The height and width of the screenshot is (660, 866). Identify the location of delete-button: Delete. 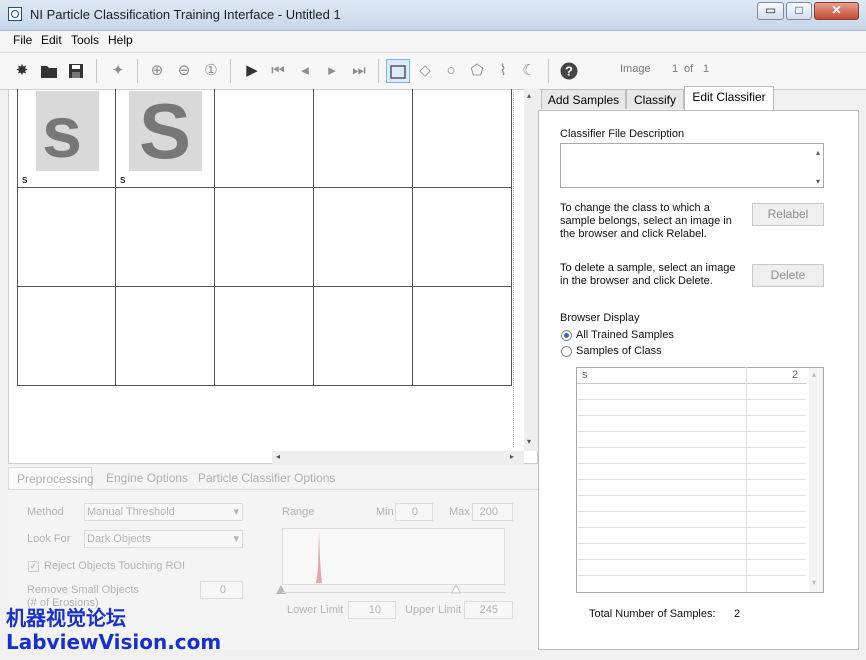
(788, 275).